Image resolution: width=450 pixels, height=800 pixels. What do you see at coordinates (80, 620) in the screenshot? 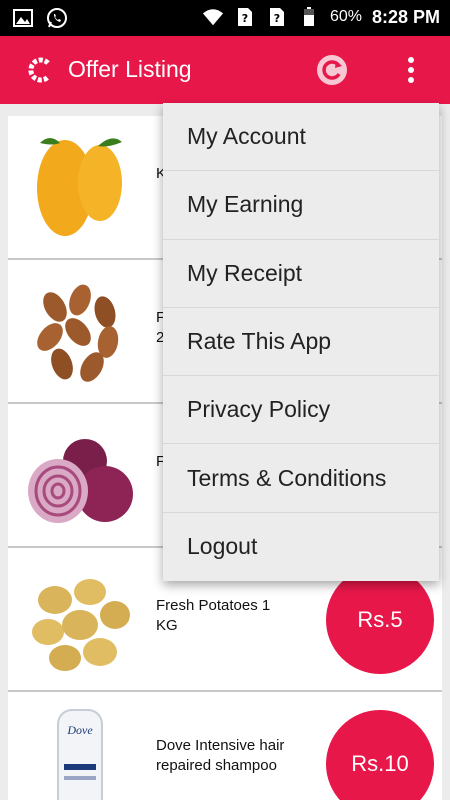
I see `potatoes-image` at bounding box center [80, 620].